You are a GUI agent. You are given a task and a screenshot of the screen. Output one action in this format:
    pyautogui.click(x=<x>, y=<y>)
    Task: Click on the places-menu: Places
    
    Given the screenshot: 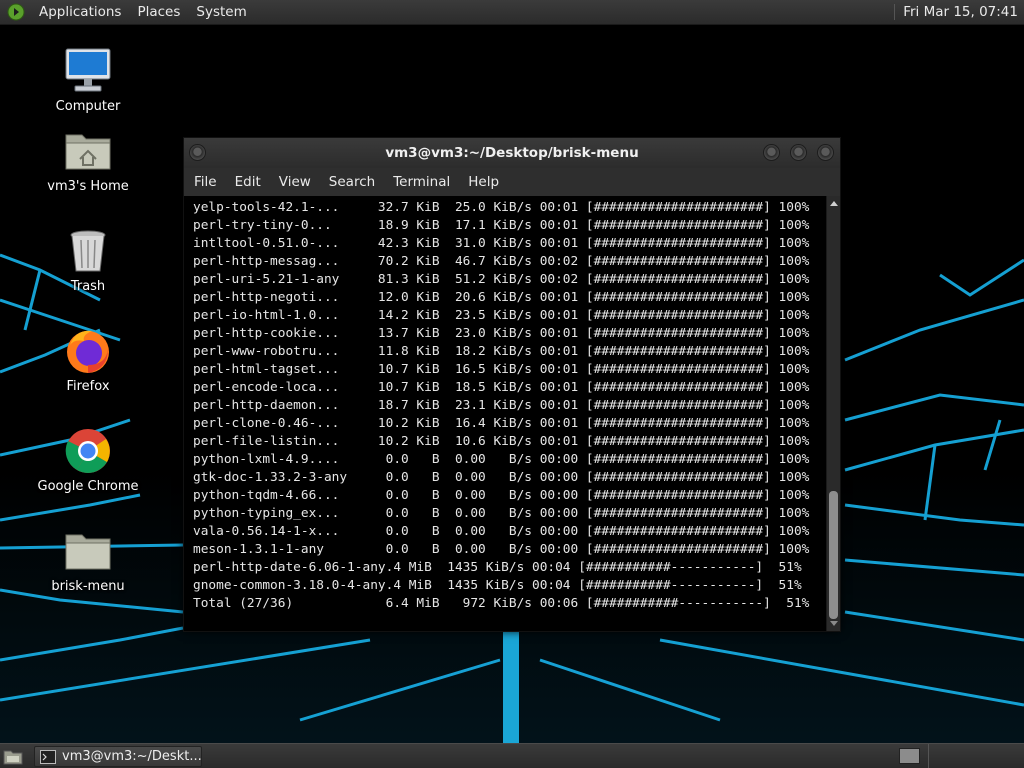 What is the action you would take?
    pyautogui.click(x=158, y=12)
    